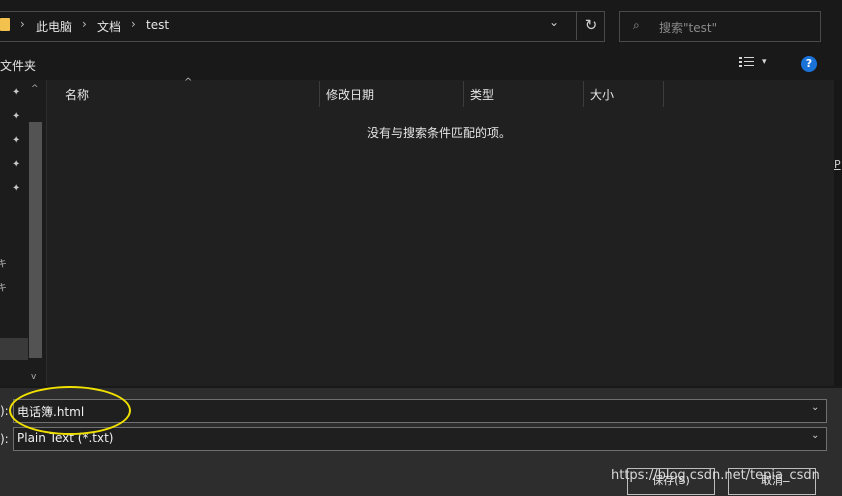 The height and width of the screenshot is (496, 842). Describe the element at coordinates (764, 62) in the screenshot. I see `view-dropdown-icon: ▾` at that location.